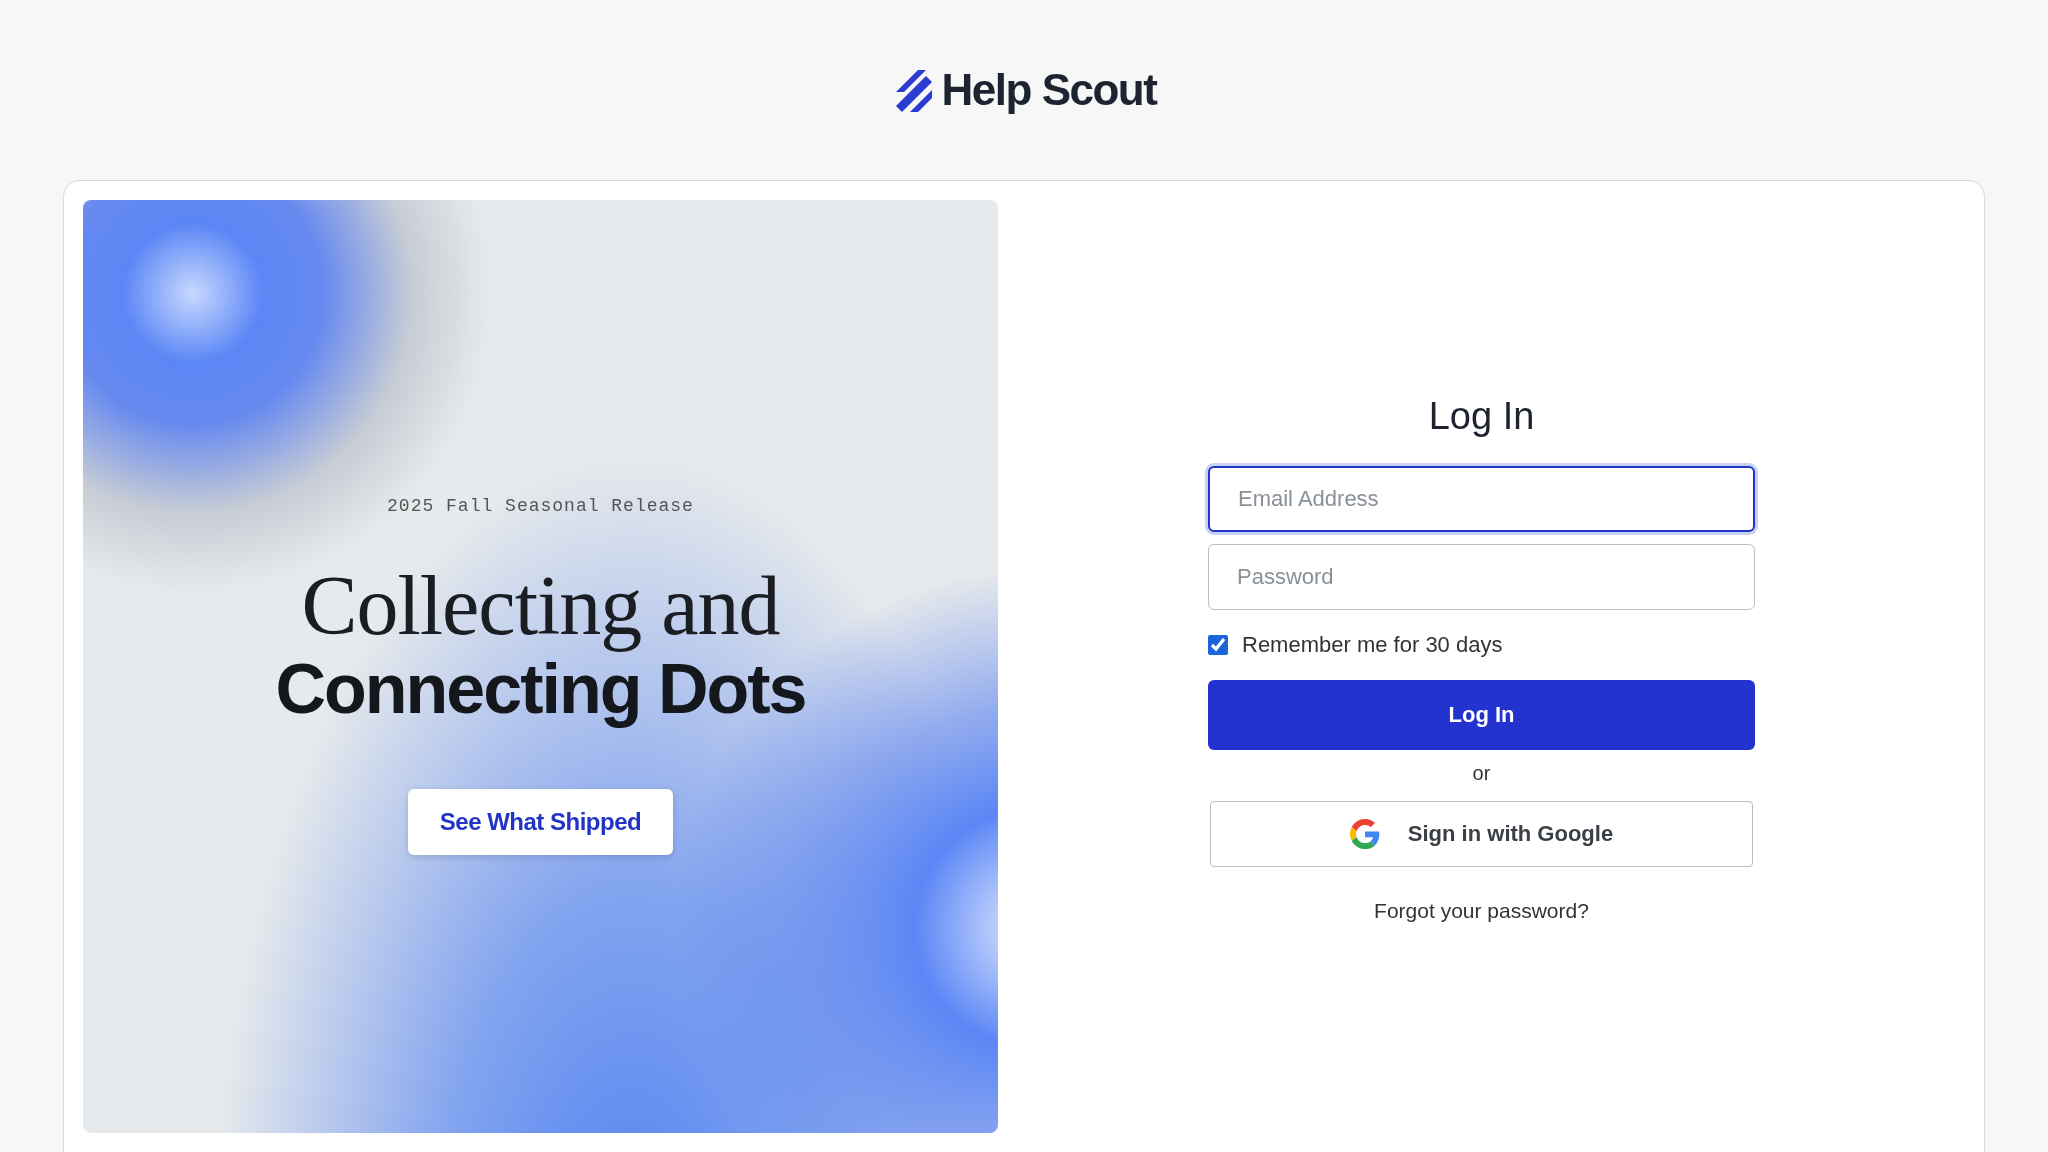 This screenshot has height=1152, width=2048. I want to click on eyebrow-text: 2025 Fall Seasonal Release, so click(540, 506).